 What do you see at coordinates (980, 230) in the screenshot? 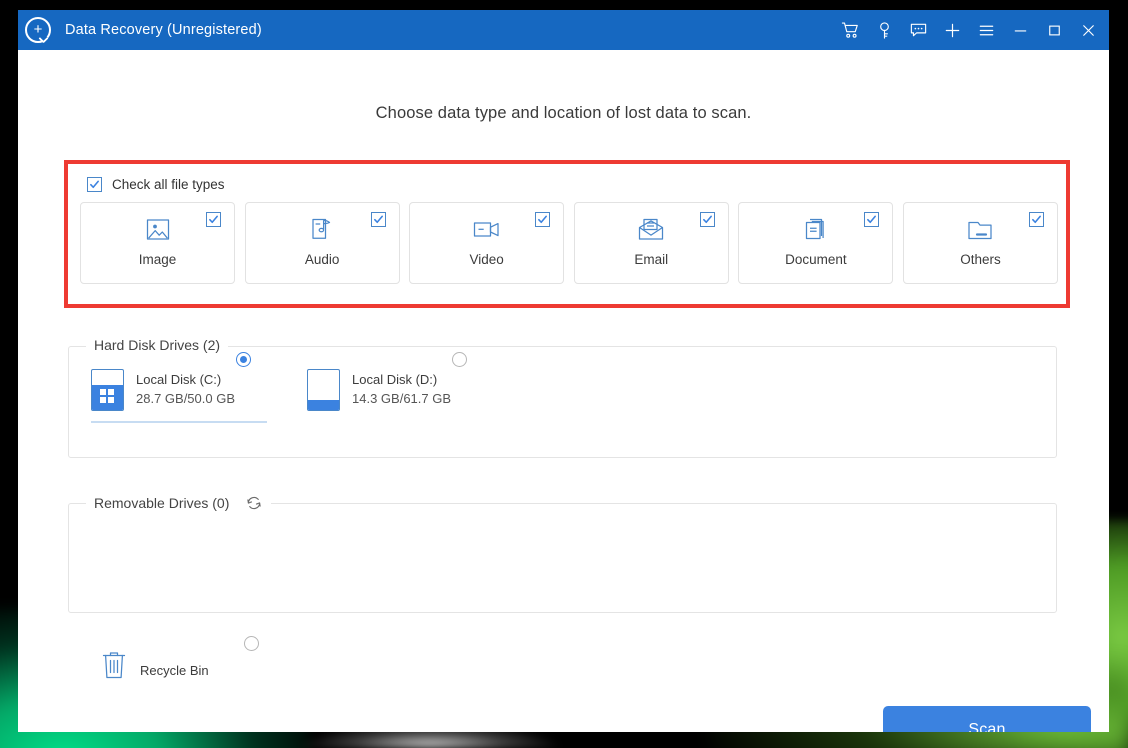
I see `others-icon` at bounding box center [980, 230].